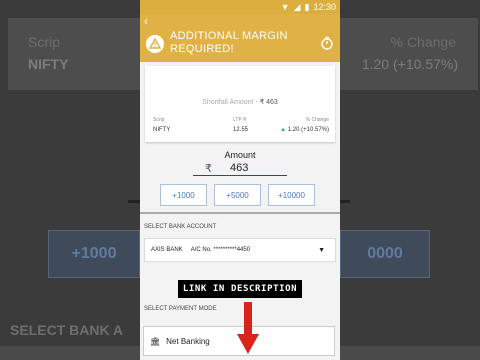 The width and height of the screenshot is (480, 360). Describe the element at coordinates (308, 130) in the screenshot. I see `change-value-text: 1.20 (+10.57%)` at that location.